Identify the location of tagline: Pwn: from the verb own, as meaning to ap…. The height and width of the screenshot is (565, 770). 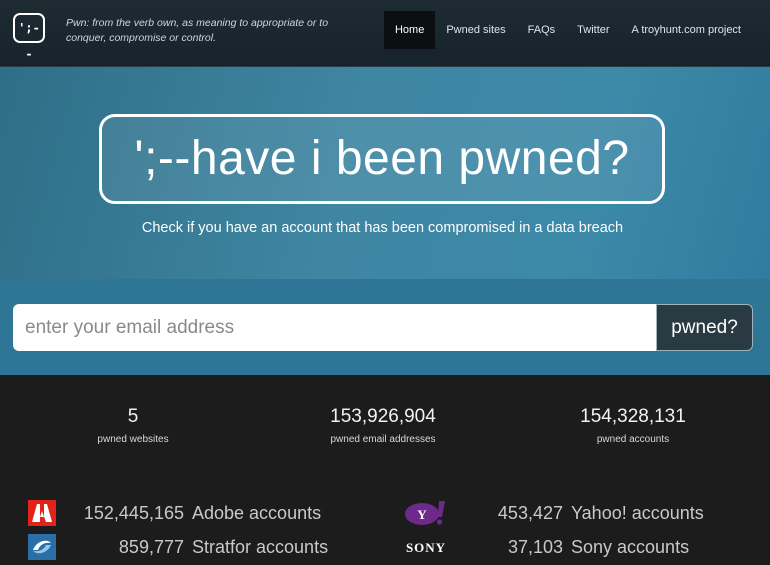
(197, 30).